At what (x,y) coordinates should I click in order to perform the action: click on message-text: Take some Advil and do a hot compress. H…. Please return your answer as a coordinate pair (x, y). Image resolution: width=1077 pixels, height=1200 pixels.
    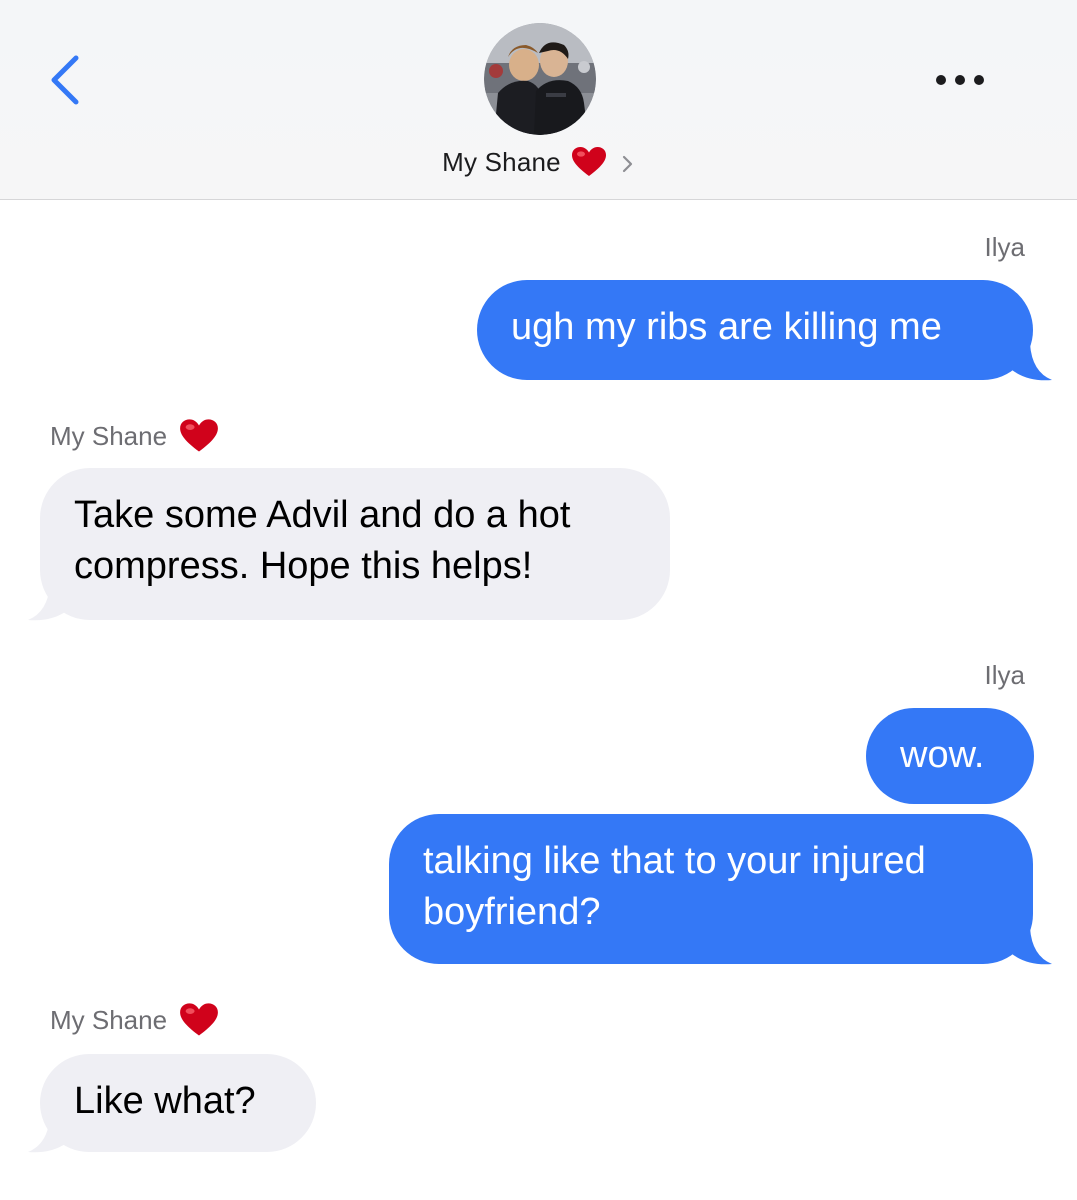
    Looking at the image, I should click on (322, 540).